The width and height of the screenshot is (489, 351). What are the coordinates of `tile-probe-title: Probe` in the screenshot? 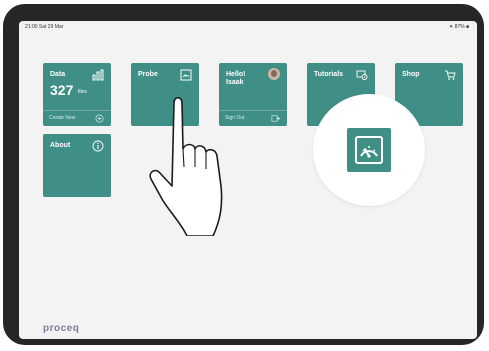 It's located at (148, 74).